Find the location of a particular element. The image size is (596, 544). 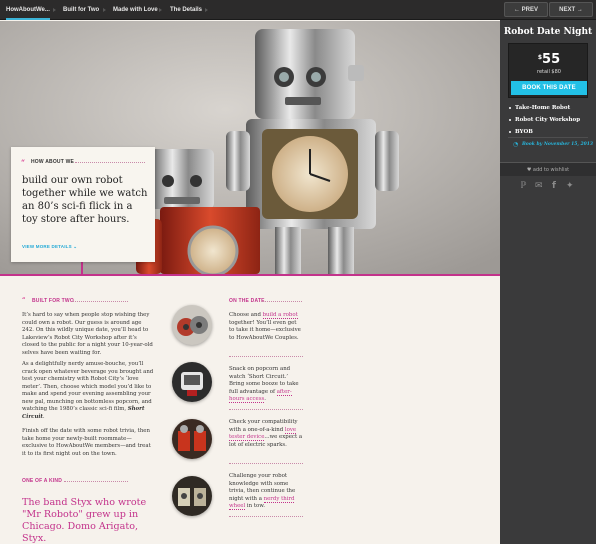

thumb-short-circuit is located at coordinates (192, 382).